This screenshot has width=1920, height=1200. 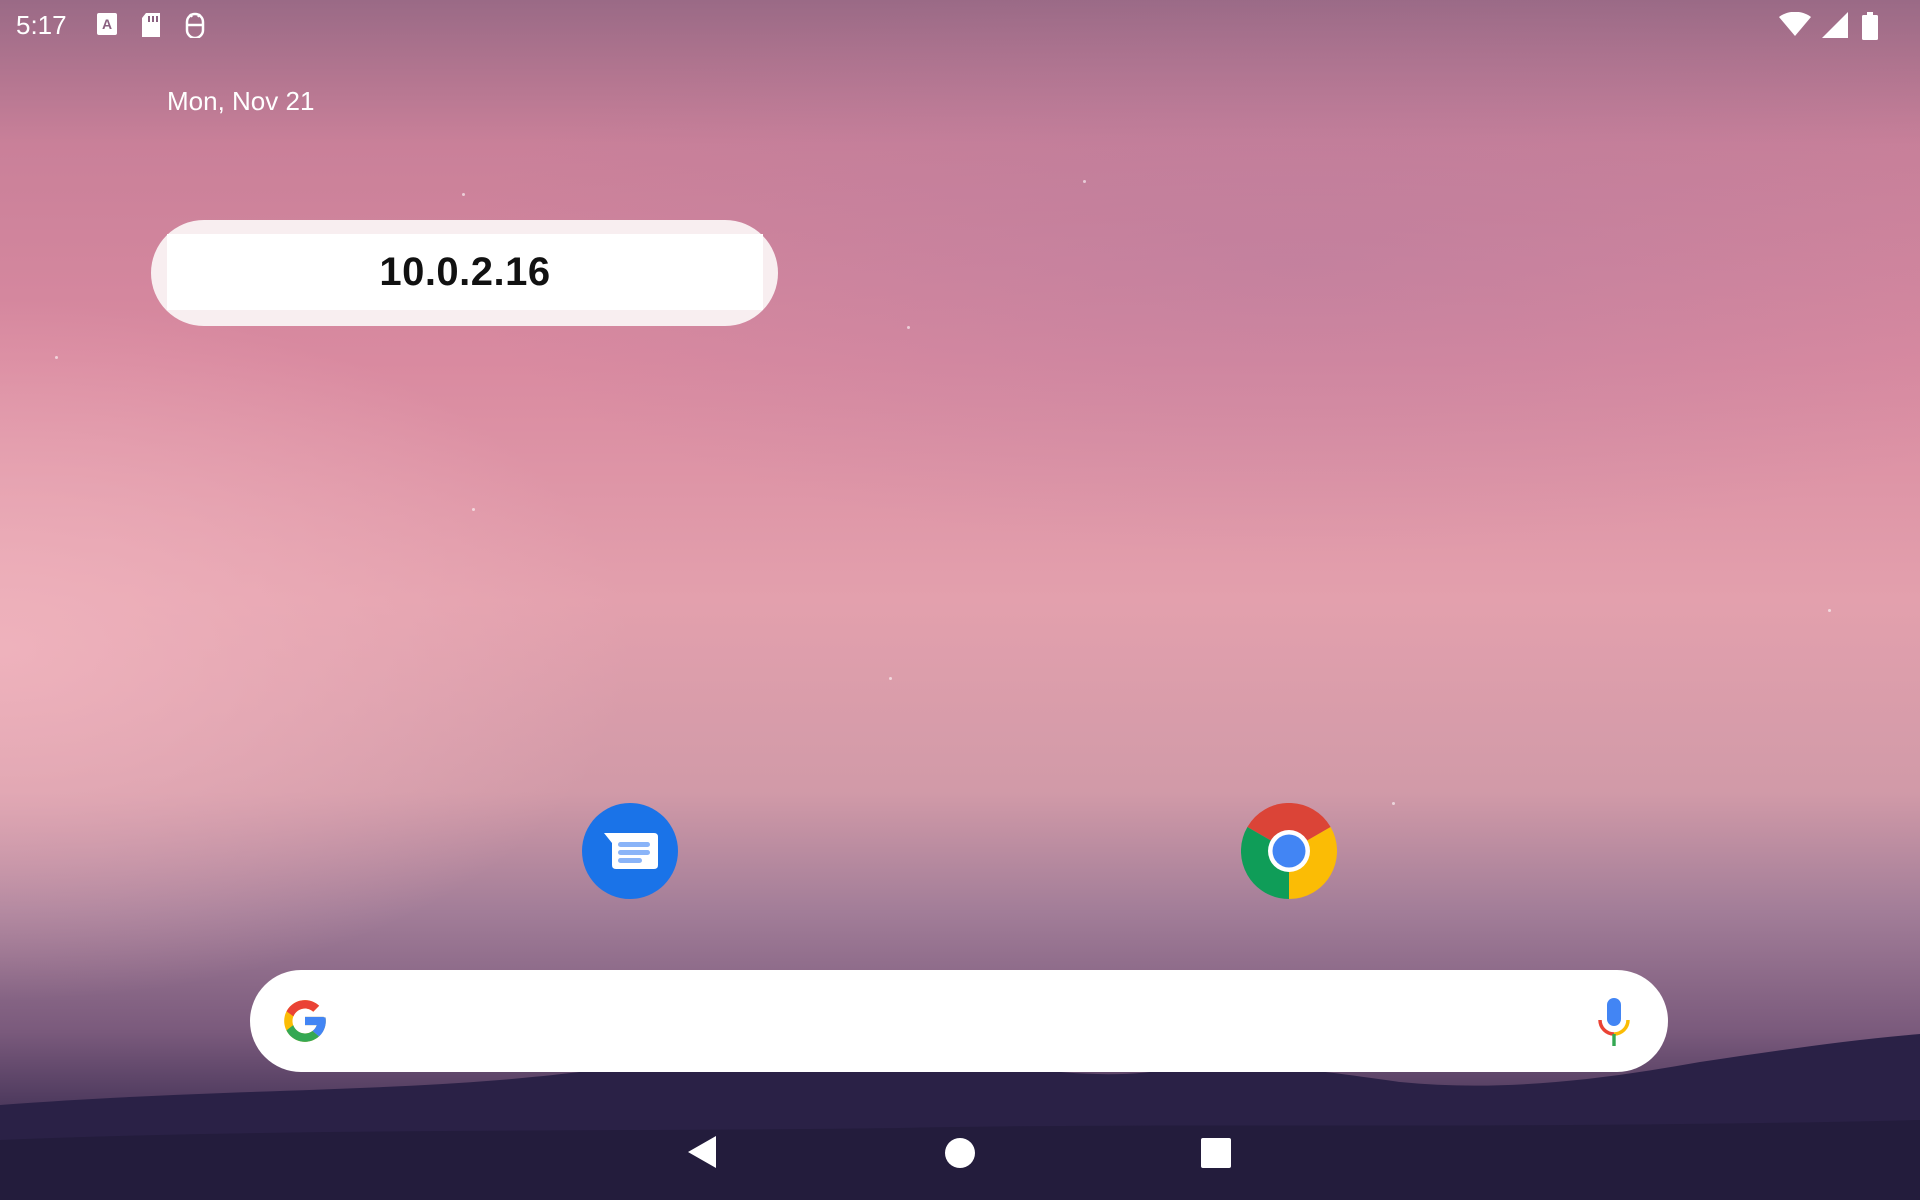 I want to click on wifi-icon, so click(x=1795, y=24).